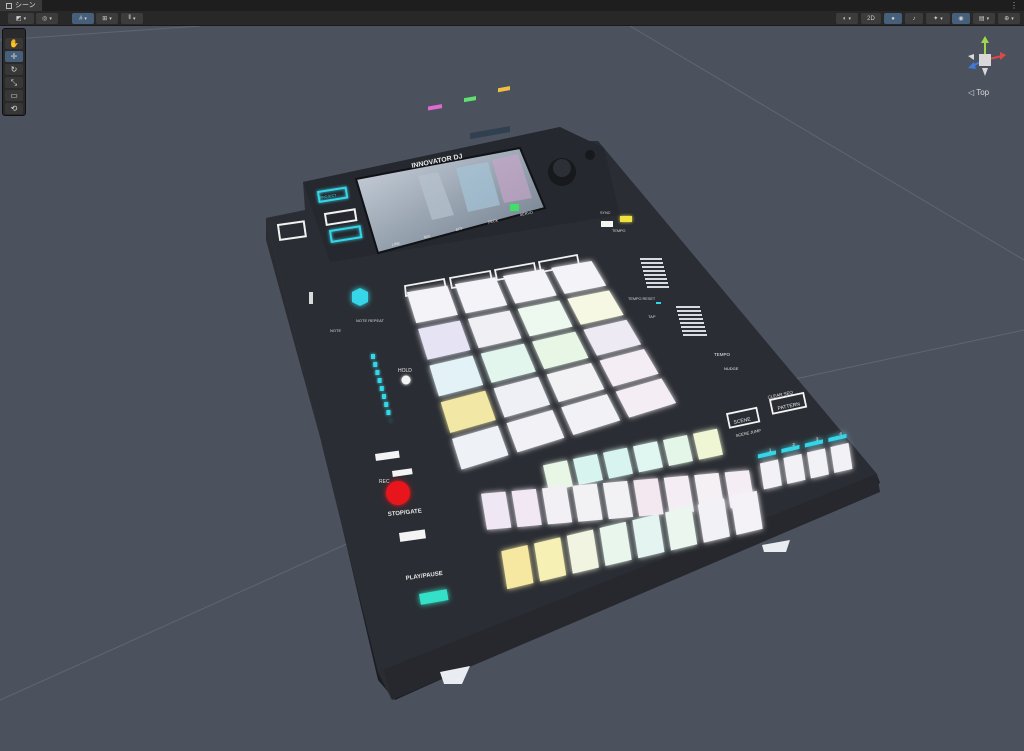 The image size is (1024, 751). Describe the element at coordinates (384, 482) in the screenshot. I see `rec-label: REC` at that location.